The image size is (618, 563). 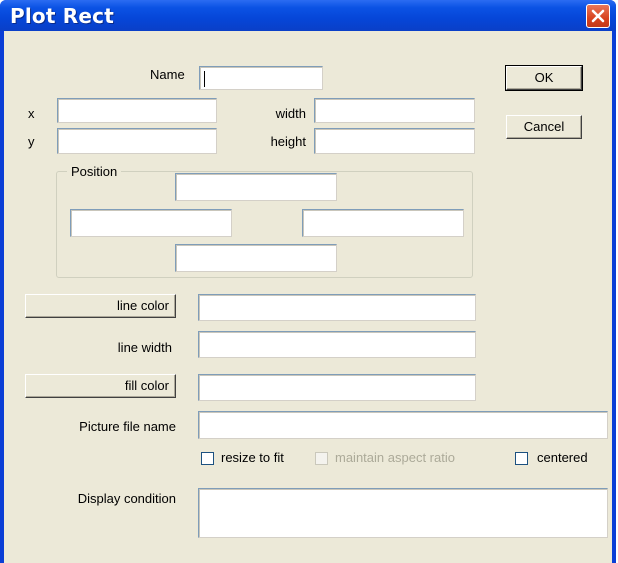 What do you see at coordinates (394, 110) in the screenshot?
I see `width-field` at bounding box center [394, 110].